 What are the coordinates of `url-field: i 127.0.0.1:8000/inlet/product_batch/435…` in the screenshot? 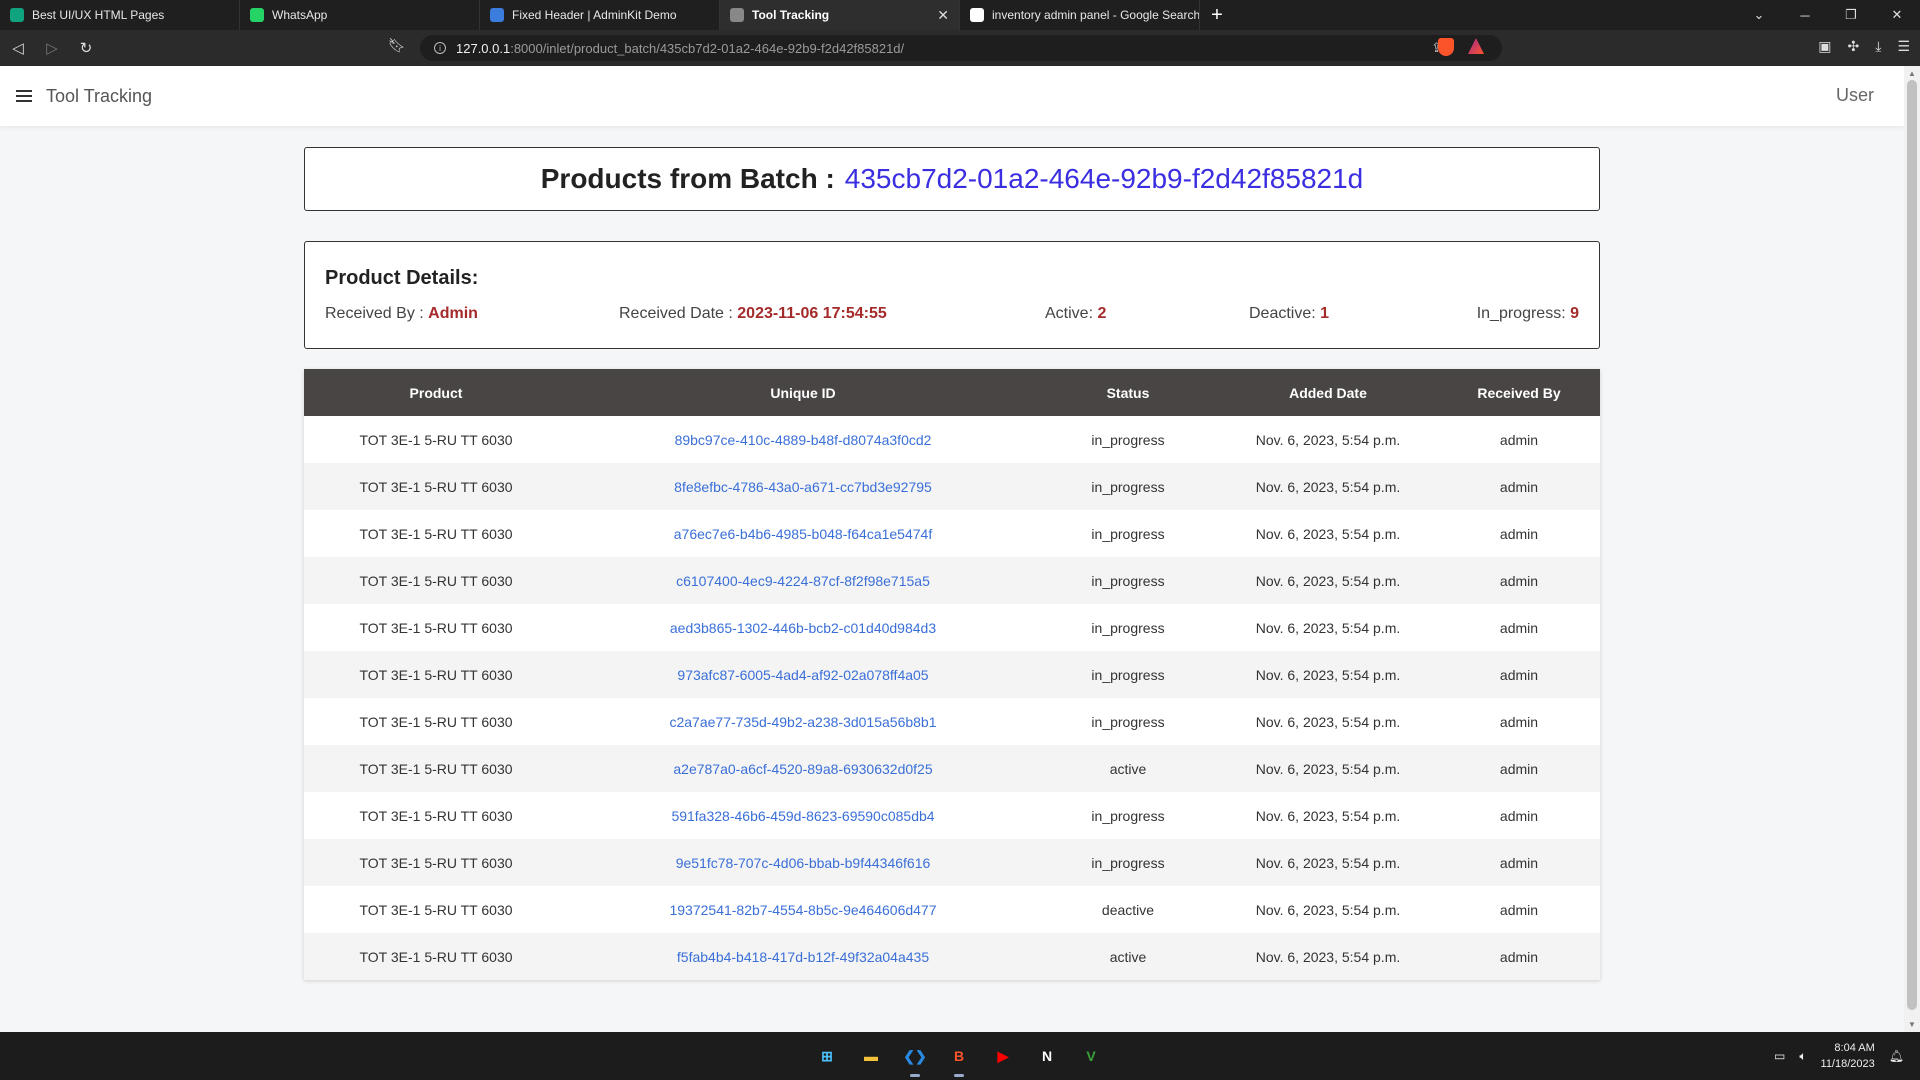 It's located at (961, 48).